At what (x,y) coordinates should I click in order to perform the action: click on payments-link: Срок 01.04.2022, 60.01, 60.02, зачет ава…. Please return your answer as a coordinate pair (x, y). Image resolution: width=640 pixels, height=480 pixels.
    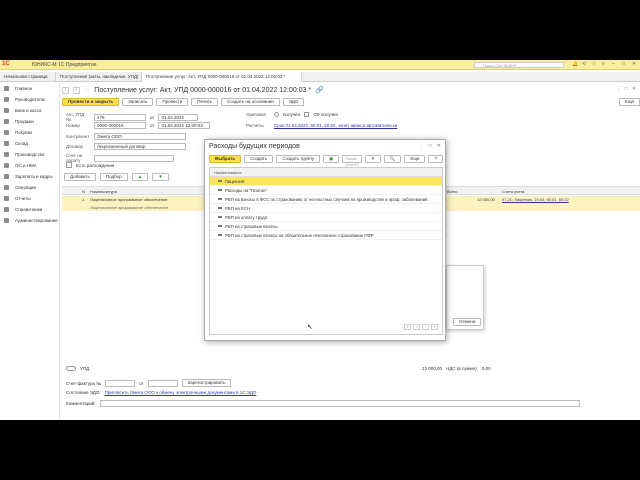
    Looking at the image, I should click on (335, 125).